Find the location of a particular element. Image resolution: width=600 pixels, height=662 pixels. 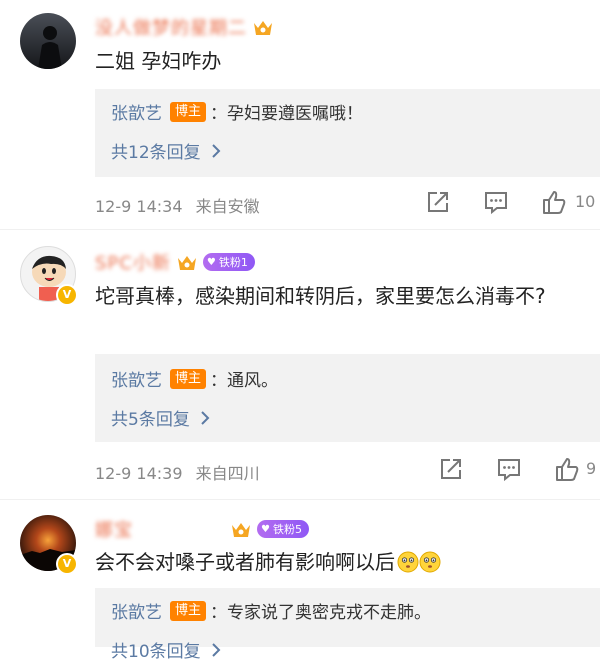

fan-level-badge: ♥ 铁粉5 is located at coordinates (283, 529).